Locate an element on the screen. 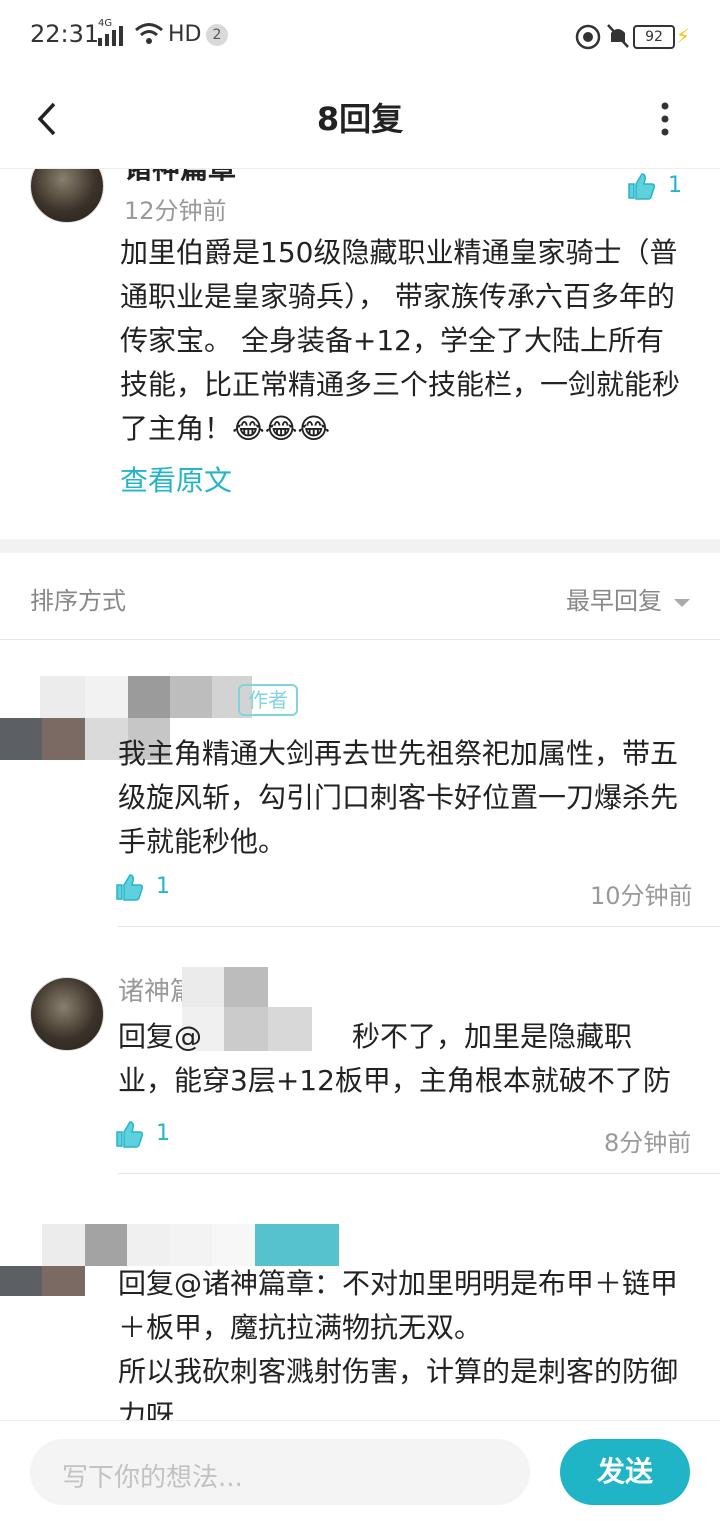 This screenshot has height=1521, width=720. sort-dropdown: 最早回复 is located at coordinates (628, 598).